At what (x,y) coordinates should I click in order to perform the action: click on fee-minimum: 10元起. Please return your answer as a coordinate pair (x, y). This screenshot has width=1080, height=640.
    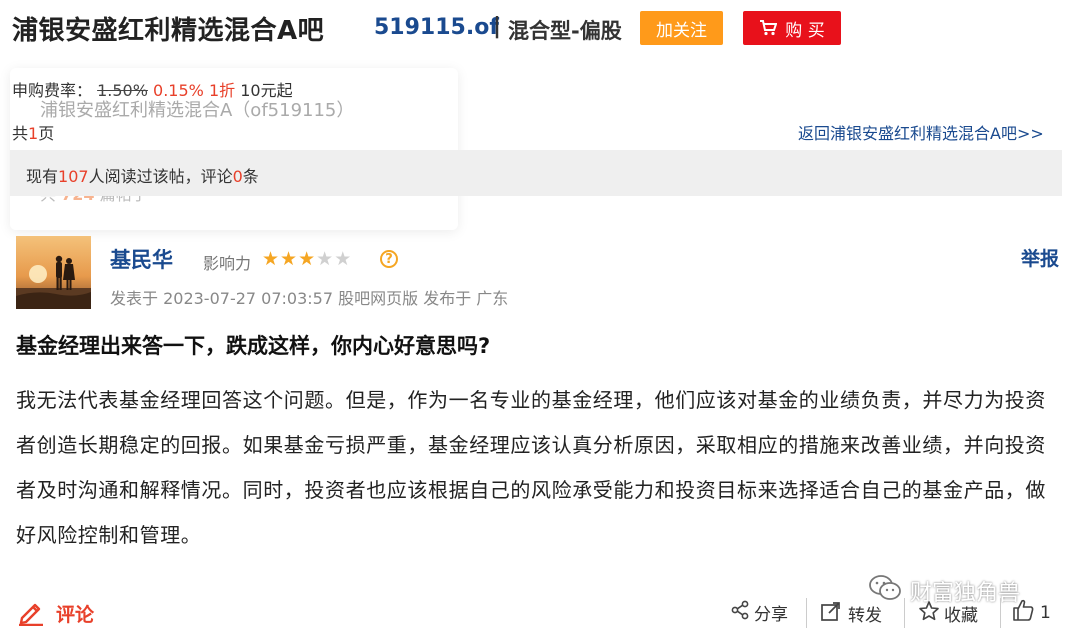
    Looking at the image, I should click on (266, 90).